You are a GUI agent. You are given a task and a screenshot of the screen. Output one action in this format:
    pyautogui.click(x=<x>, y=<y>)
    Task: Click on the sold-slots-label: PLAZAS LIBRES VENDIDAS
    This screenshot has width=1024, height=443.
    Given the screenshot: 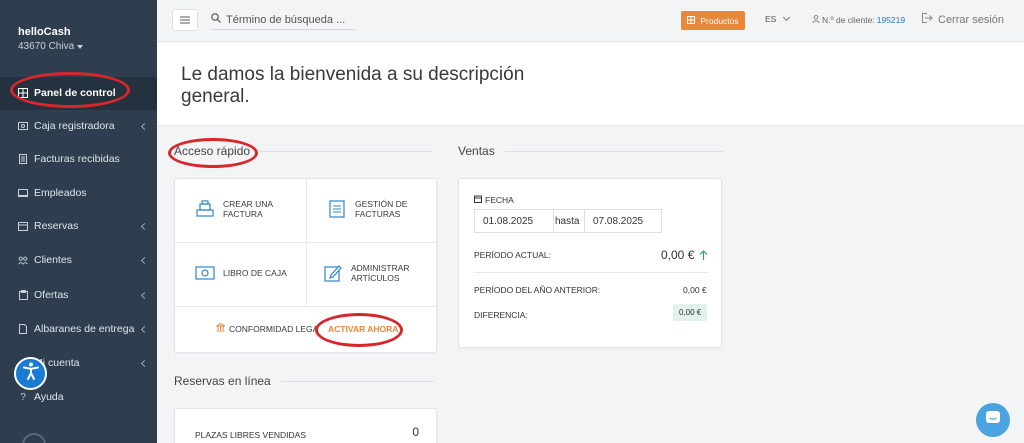 What is the action you would take?
    pyautogui.click(x=251, y=435)
    